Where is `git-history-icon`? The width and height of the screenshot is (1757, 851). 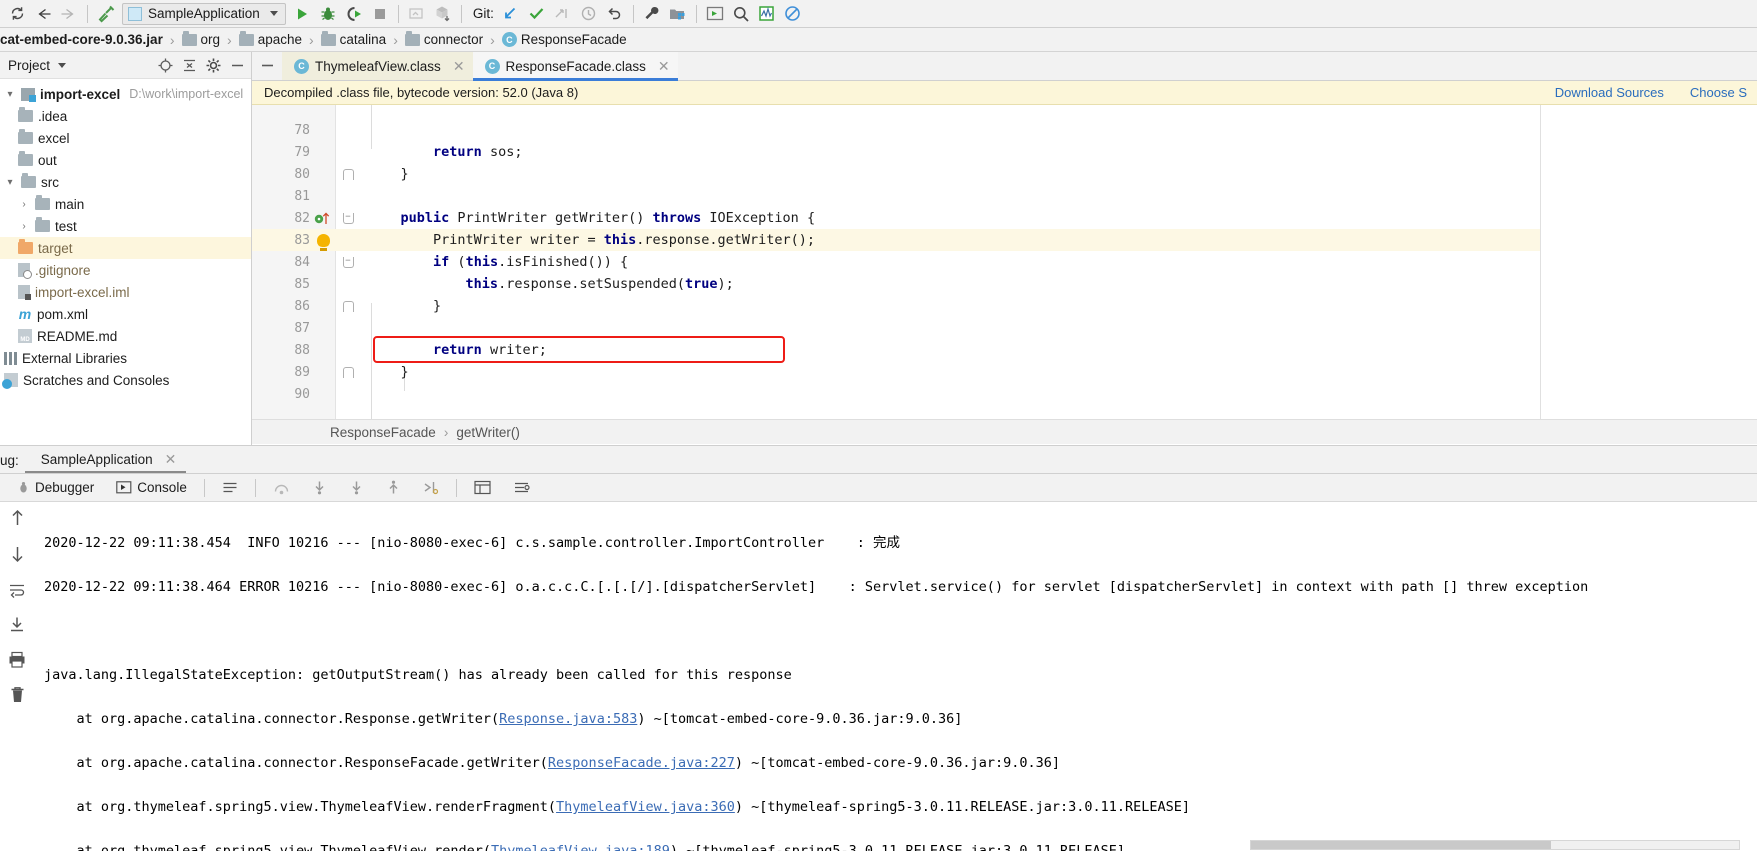 git-history-icon is located at coordinates (589, 14).